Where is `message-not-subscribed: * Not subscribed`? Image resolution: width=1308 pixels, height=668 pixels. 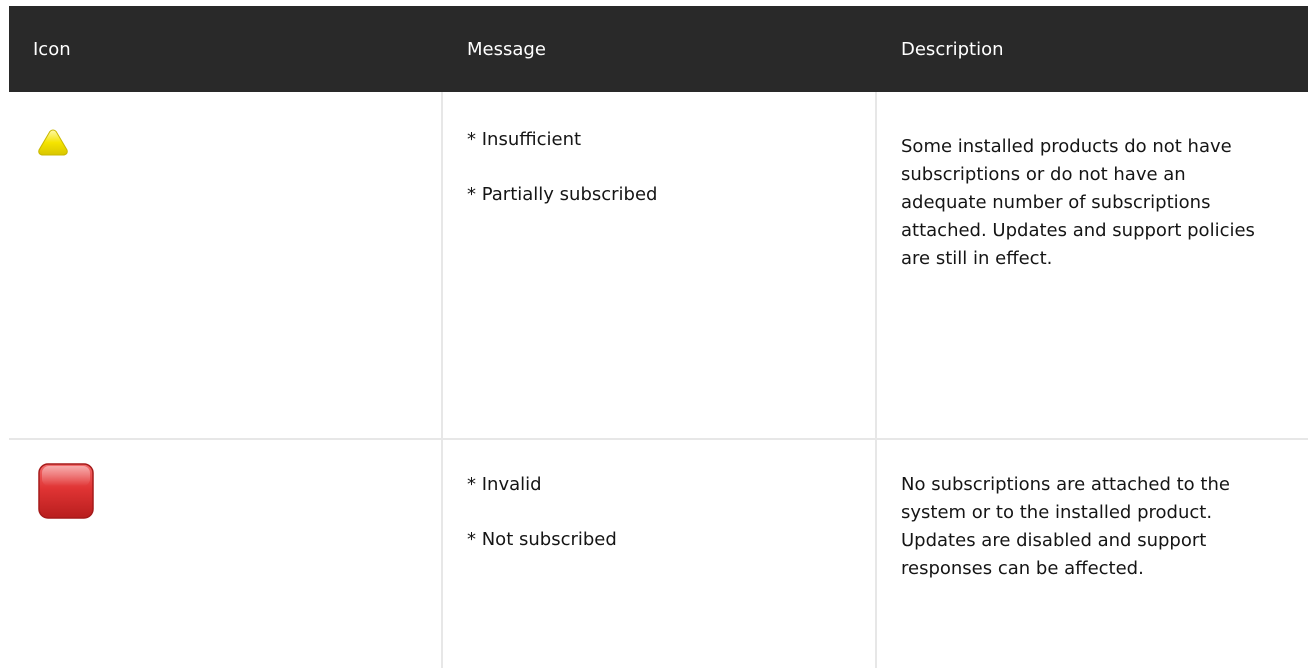
message-not-subscribed: * Not subscribed is located at coordinates (542, 539).